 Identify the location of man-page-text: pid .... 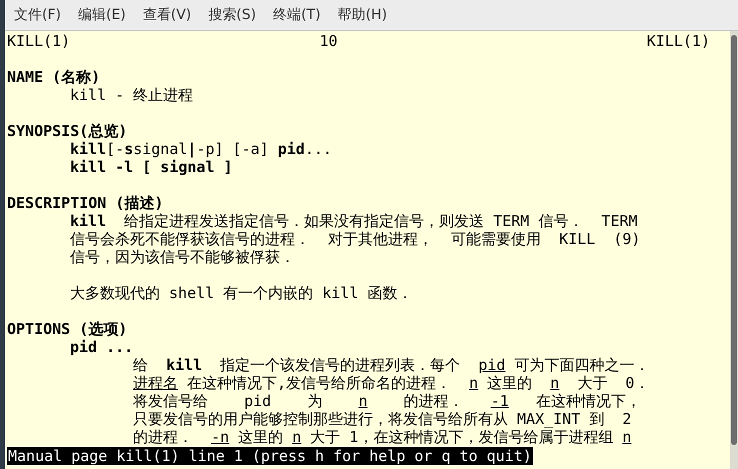
(102, 347).